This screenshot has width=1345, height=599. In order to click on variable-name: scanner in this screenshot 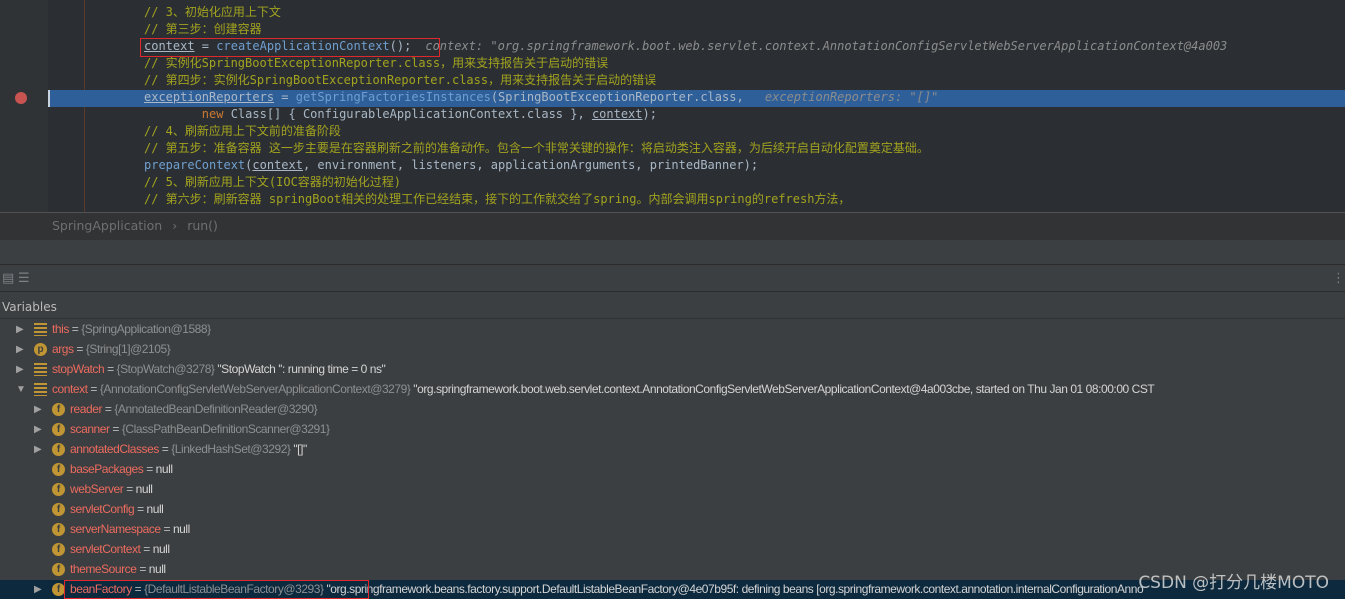, I will do `click(90, 429)`.